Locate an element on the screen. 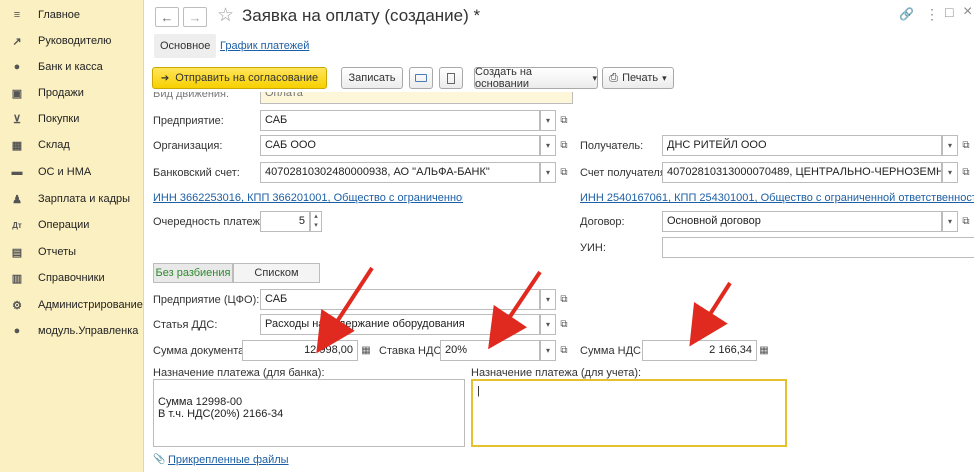 This screenshot has height=472, width=974. dds-field: Расходы на содержание оборудования is located at coordinates (400, 324).